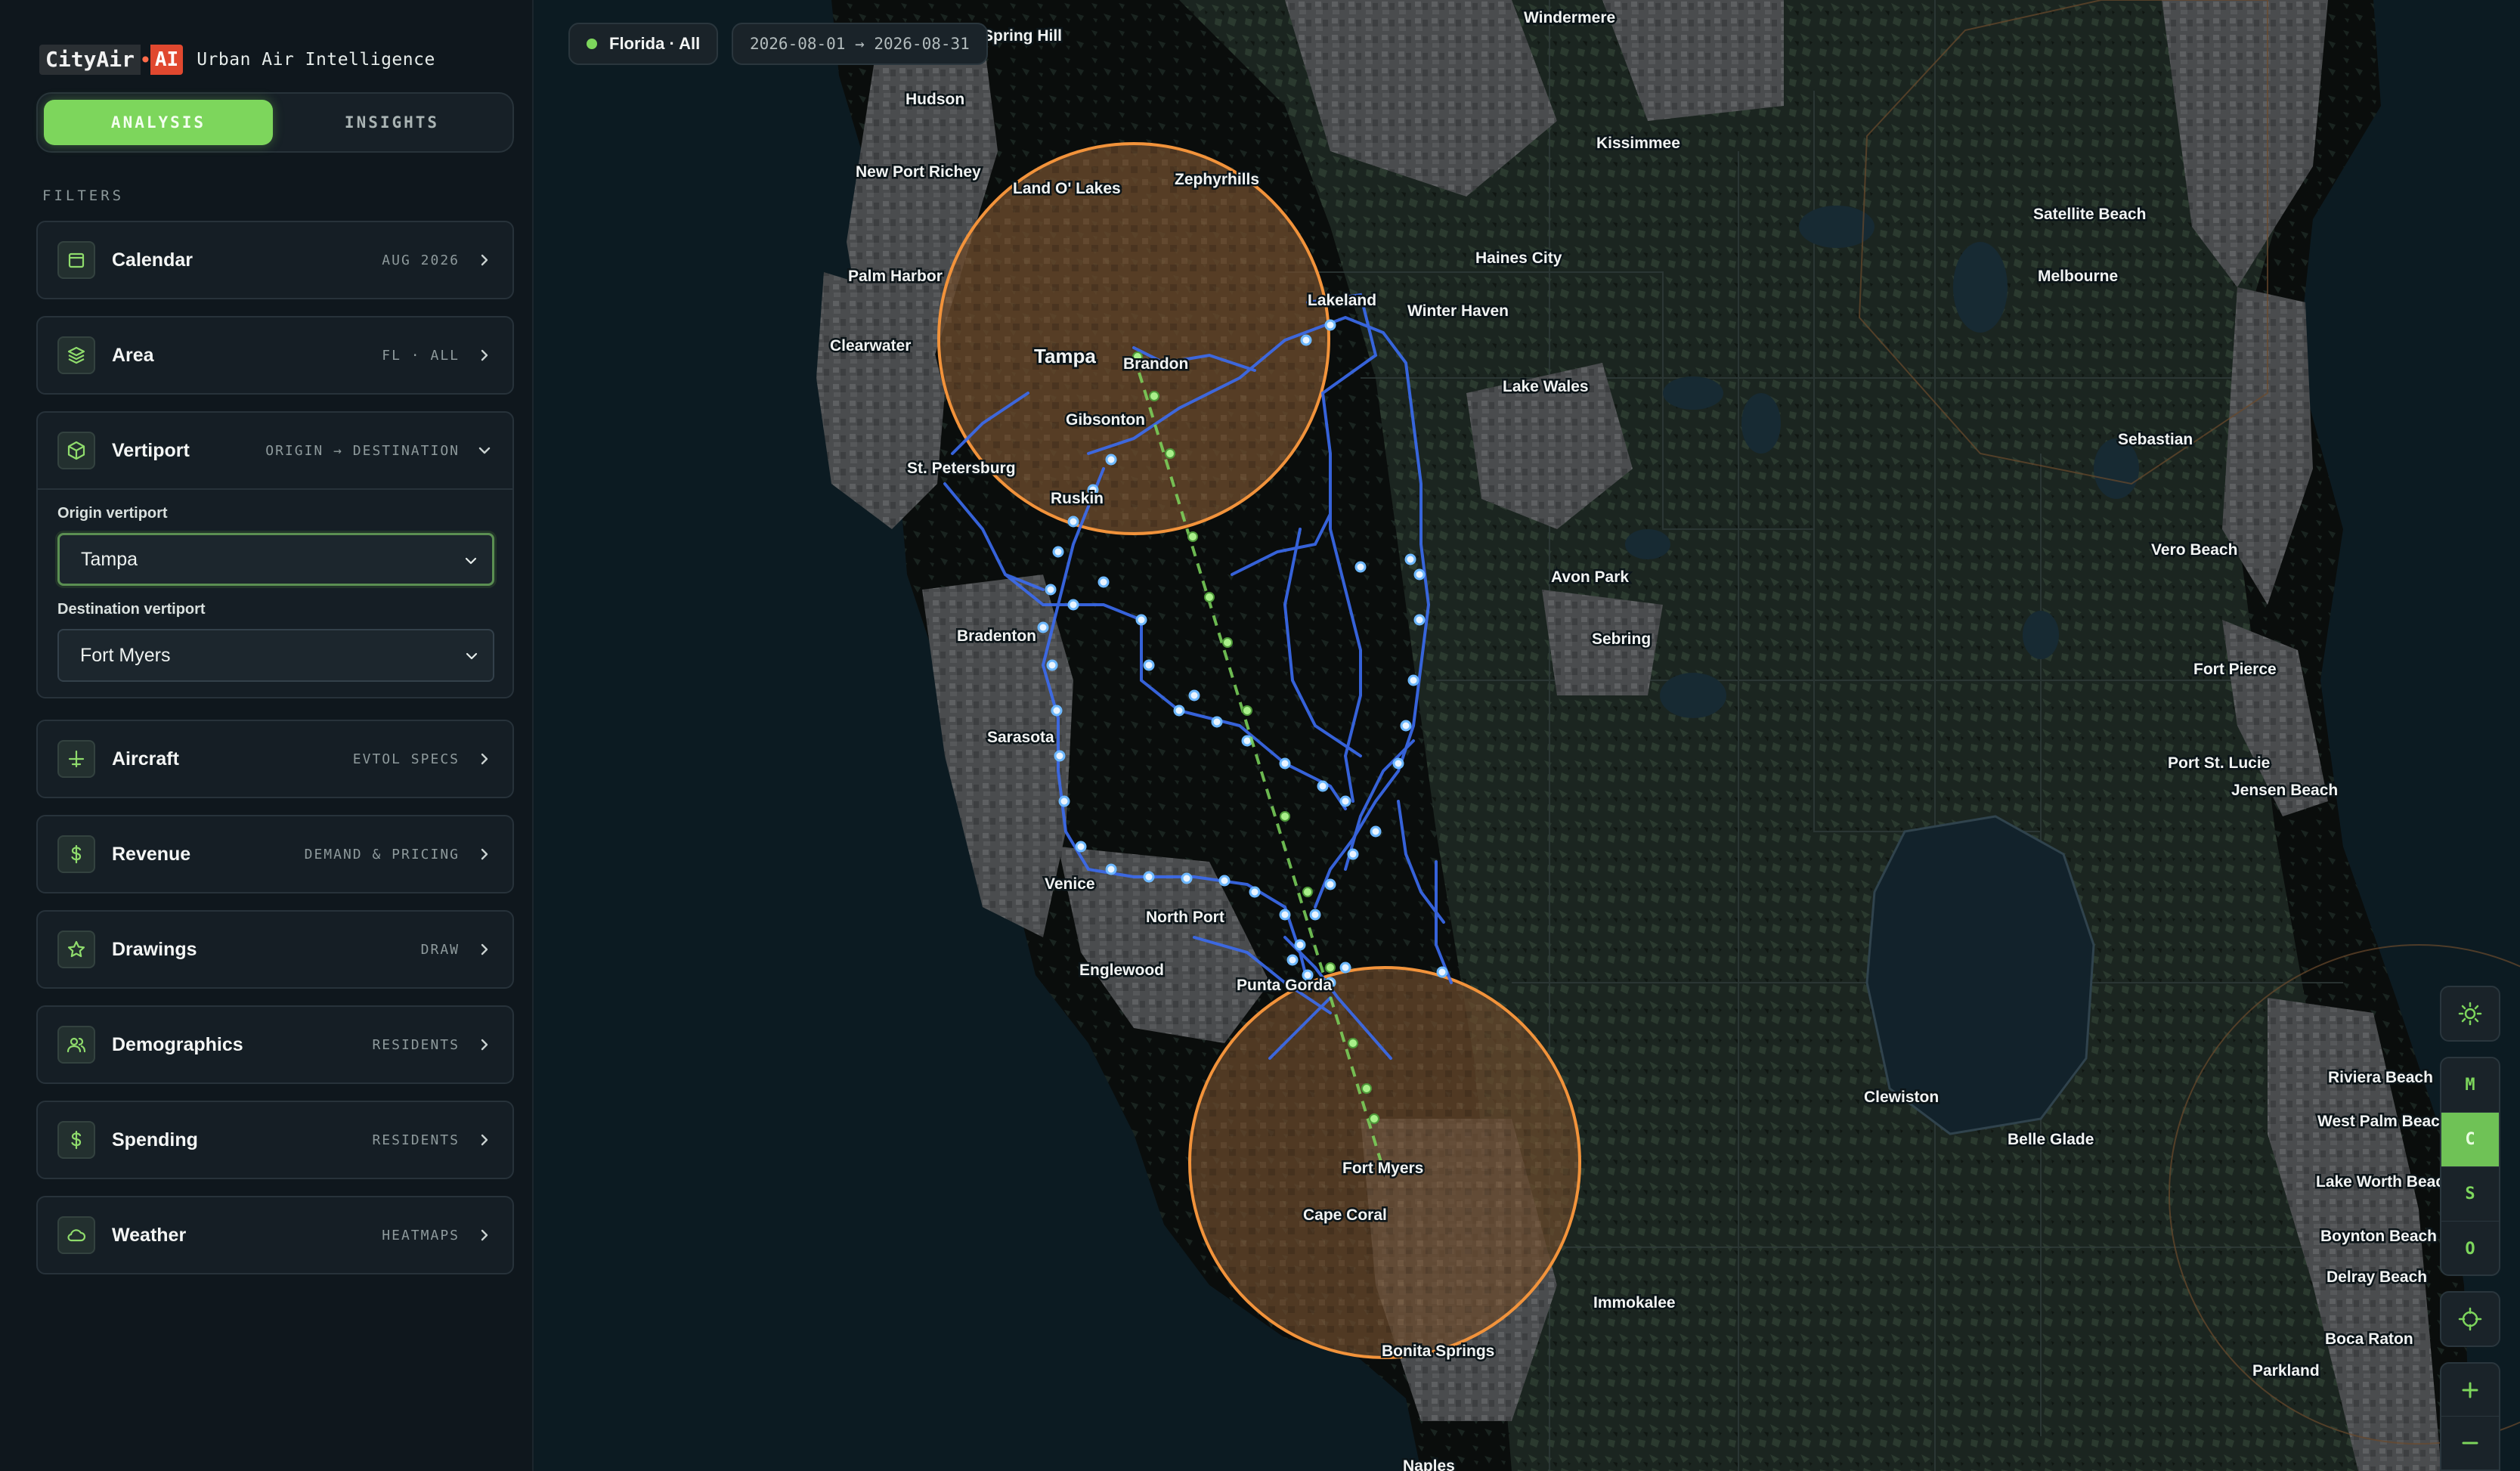 This screenshot has height=1471, width=2520. Describe the element at coordinates (2369, 1339) in the screenshot. I see `map-label: Boca Raton` at that location.